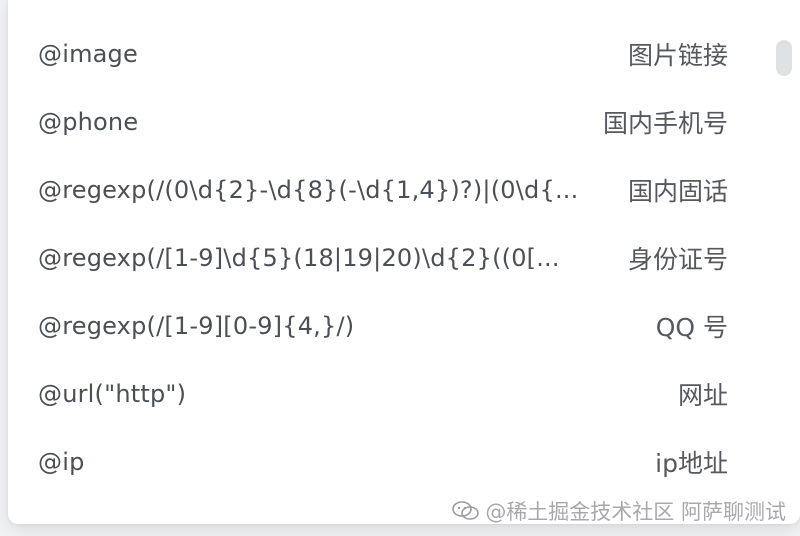 This screenshot has width=800, height=536. I want to click on suggestion-item-phone: @phone 国内手机号, so click(388, 122).